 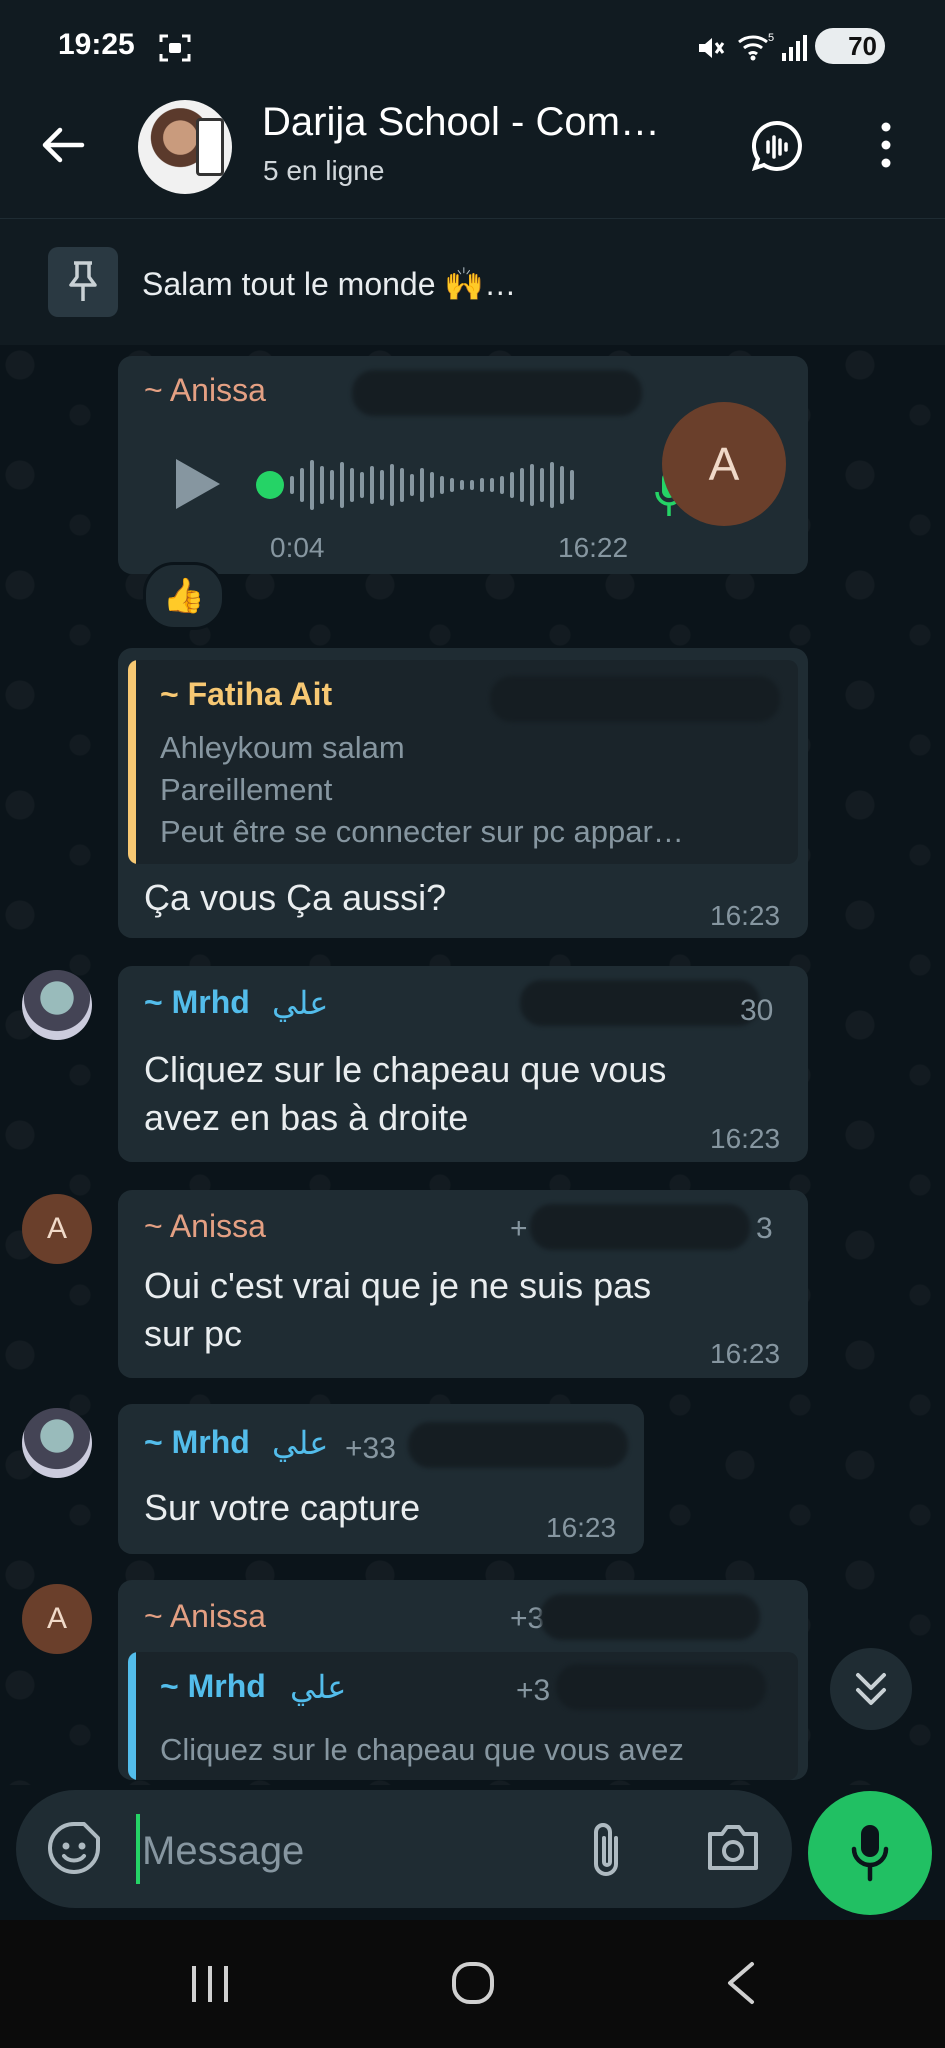 I want to click on phone-fragment: +33, so click(x=370, y=1448).